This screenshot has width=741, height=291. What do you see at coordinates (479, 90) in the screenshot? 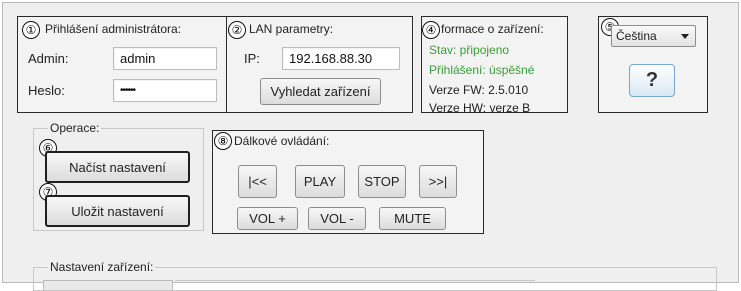
I see `fw-version: Verze FW: 2.5.010` at bounding box center [479, 90].